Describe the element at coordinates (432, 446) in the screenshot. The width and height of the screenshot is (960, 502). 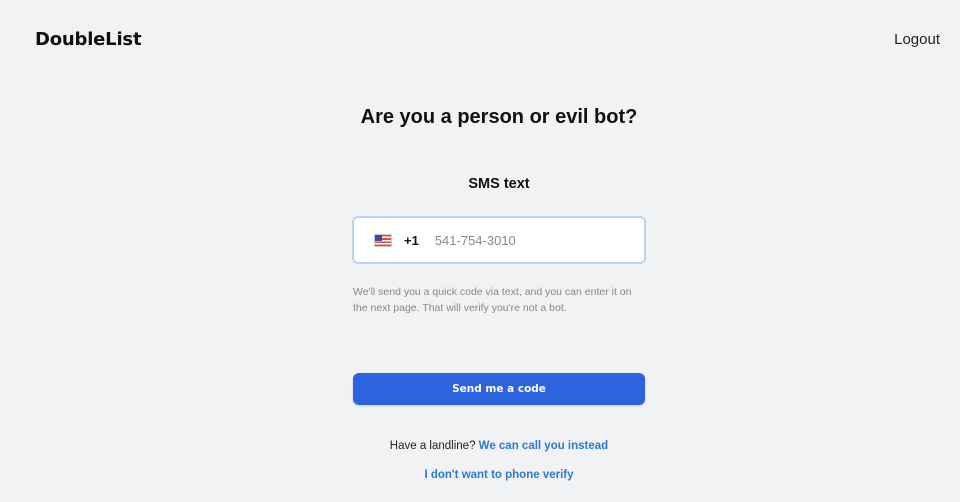
I see `landline-prompt: Have a landline?` at that location.